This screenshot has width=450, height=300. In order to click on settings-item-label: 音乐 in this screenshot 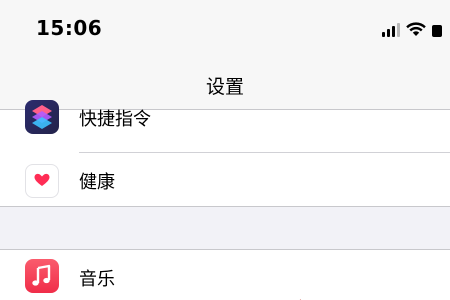, I will do `click(97, 279)`.